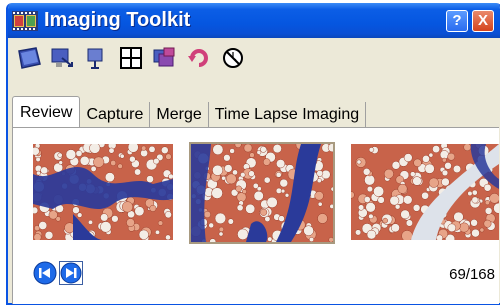  I want to click on slide-icon, so click(29, 58).